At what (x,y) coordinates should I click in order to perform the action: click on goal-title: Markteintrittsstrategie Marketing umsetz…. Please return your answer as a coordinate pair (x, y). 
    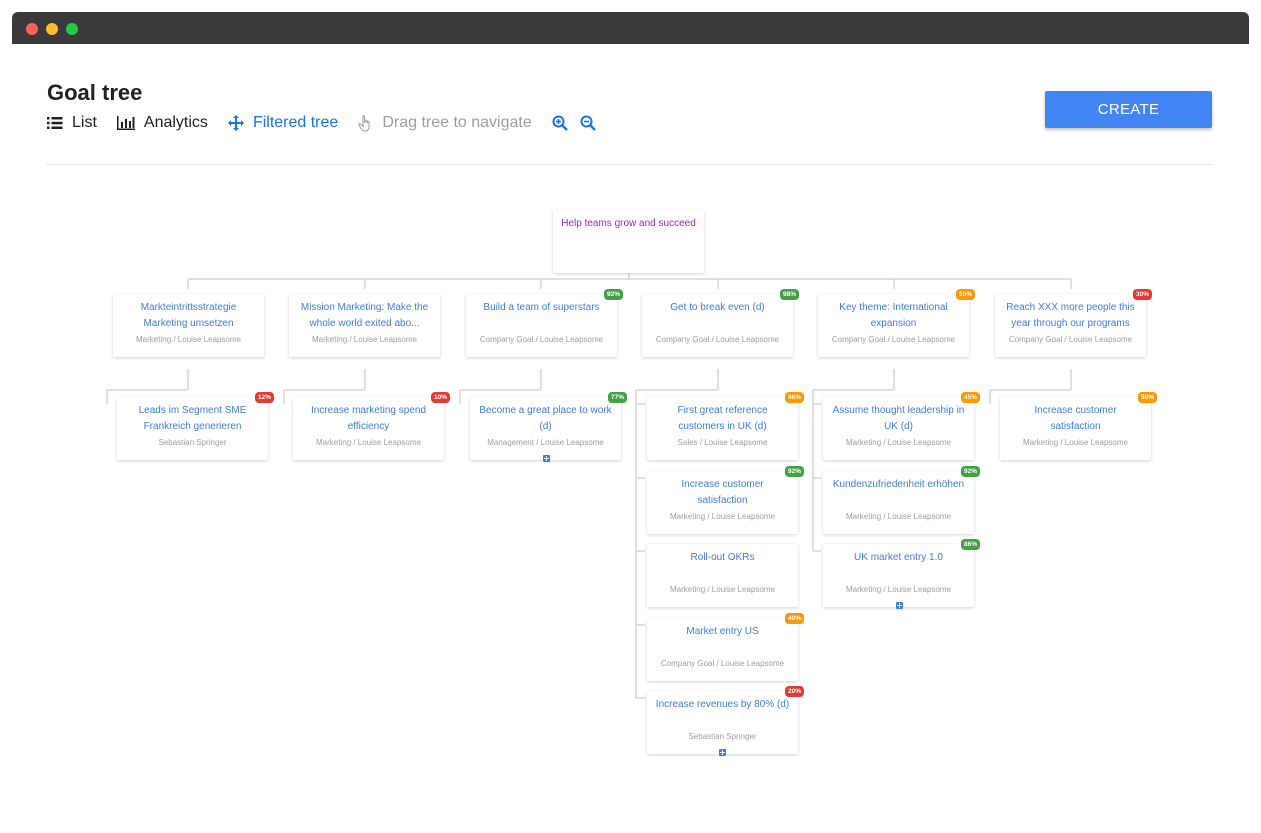
    Looking at the image, I should click on (188, 315).